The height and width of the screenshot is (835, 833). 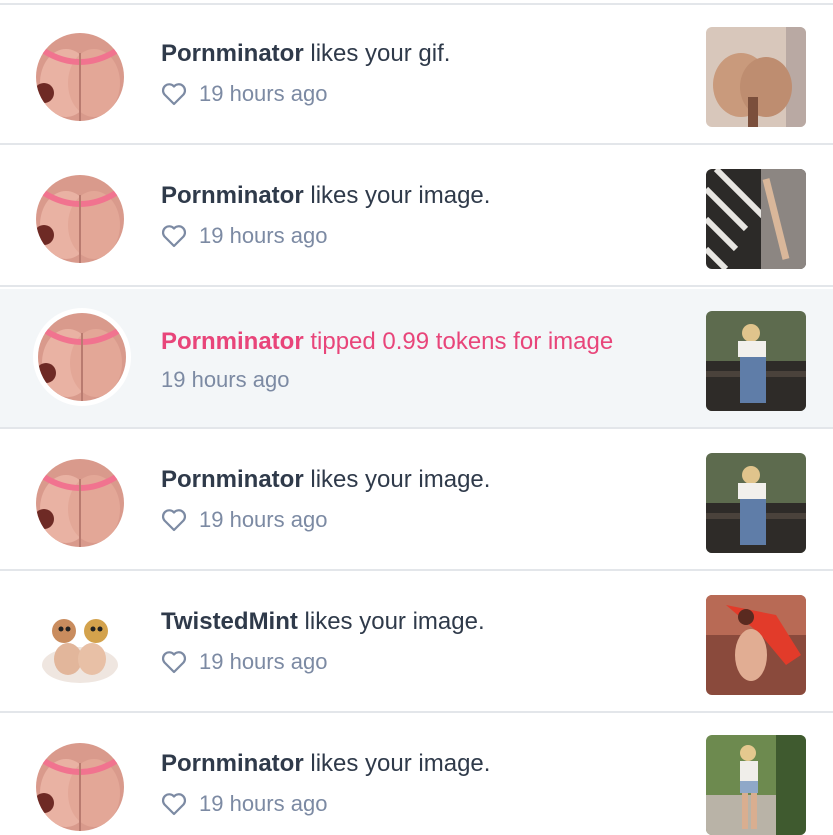 I want to click on notification-action: tipped 0.99 tokens for image, so click(x=462, y=341).